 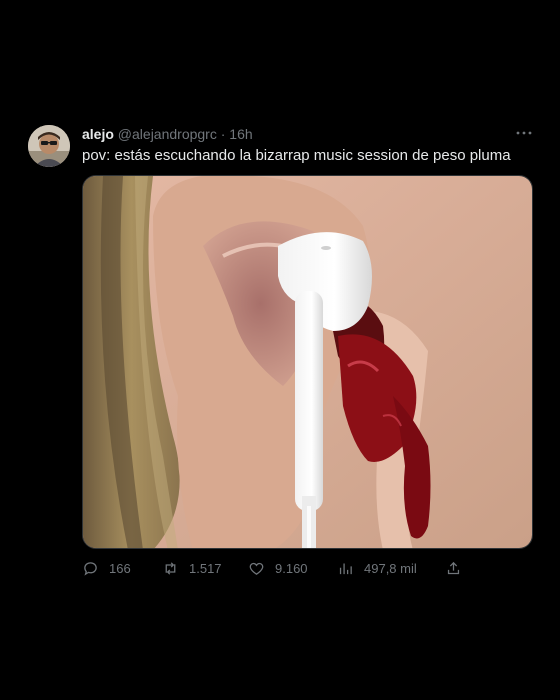 What do you see at coordinates (205, 568) in the screenshot?
I see `retweet-count: 1.517` at bounding box center [205, 568].